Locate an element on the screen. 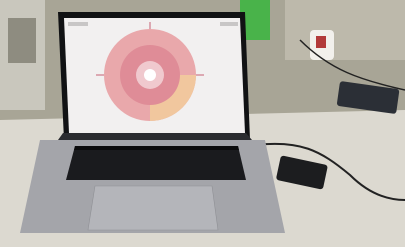 The image size is (405, 247). trackpad is located at coordinates (153, 208).